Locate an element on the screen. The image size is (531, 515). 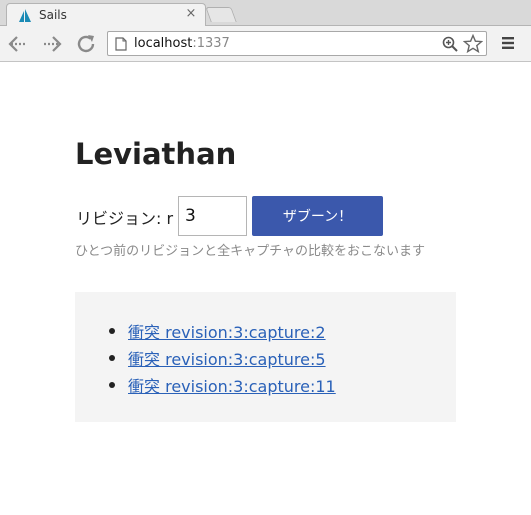
sails-logo-icon is located at coordinates (25, 15).